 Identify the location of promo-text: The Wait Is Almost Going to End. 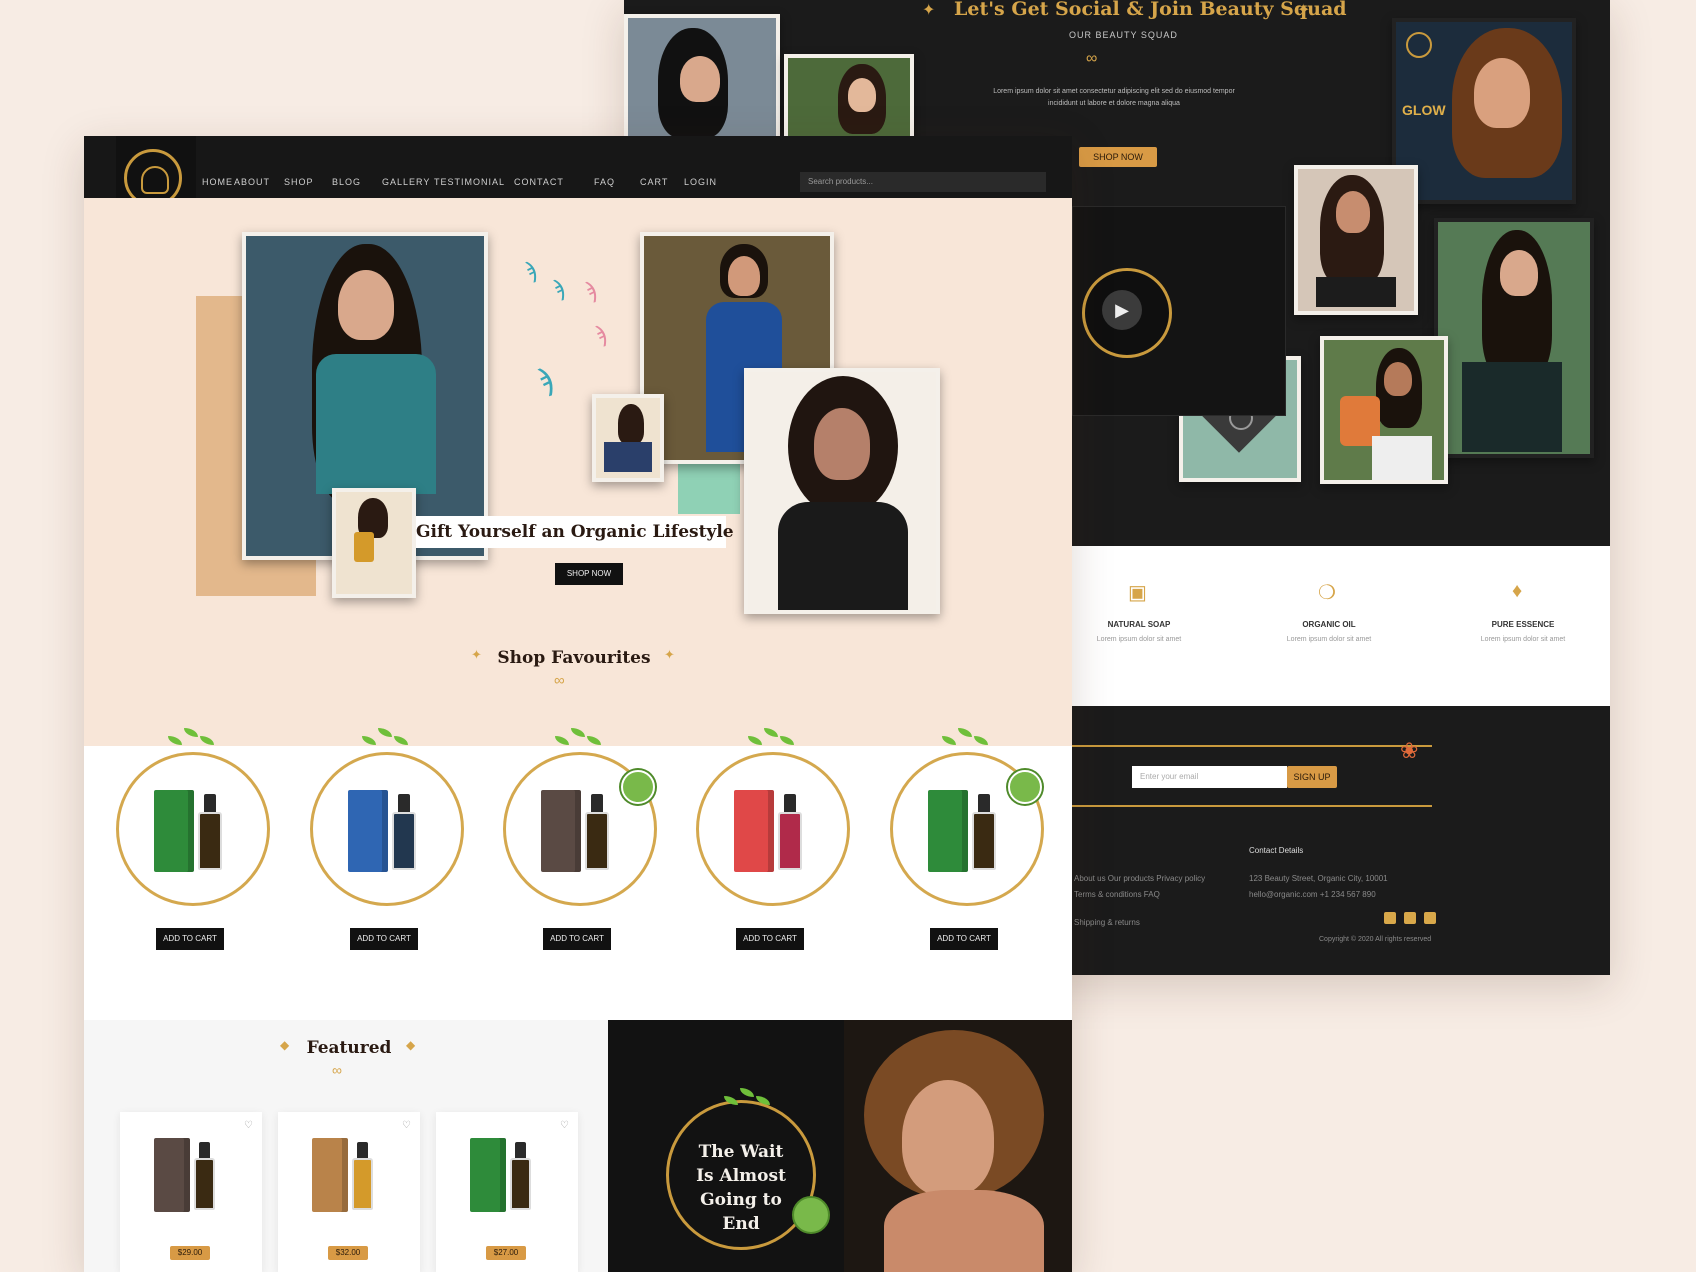
(741, 1188).